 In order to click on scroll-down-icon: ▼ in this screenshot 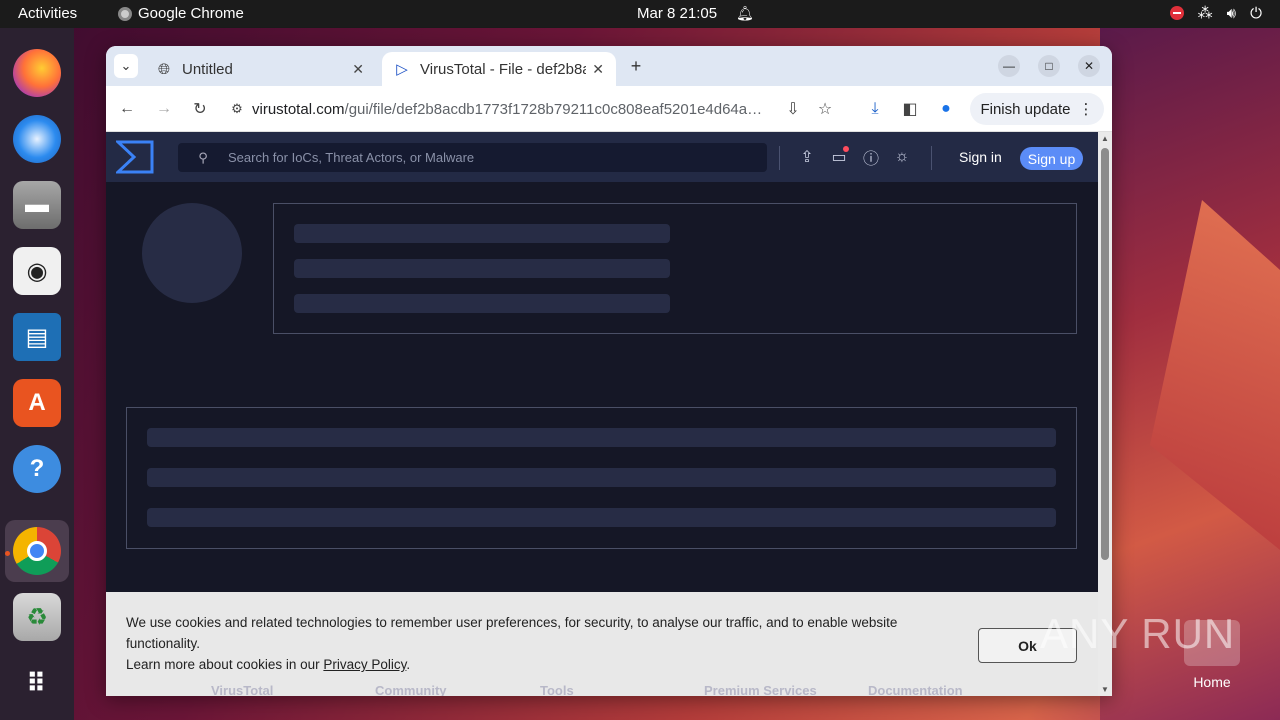, I will do `click(1105, 689)`.